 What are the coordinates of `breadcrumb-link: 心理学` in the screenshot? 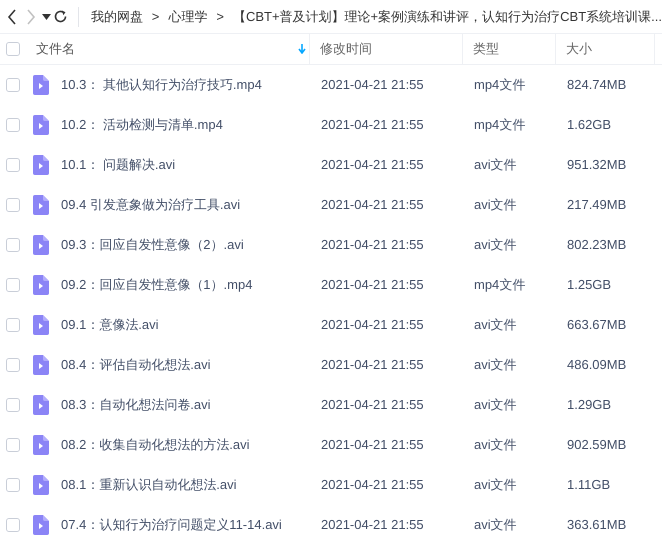 It's located at (188, 16).